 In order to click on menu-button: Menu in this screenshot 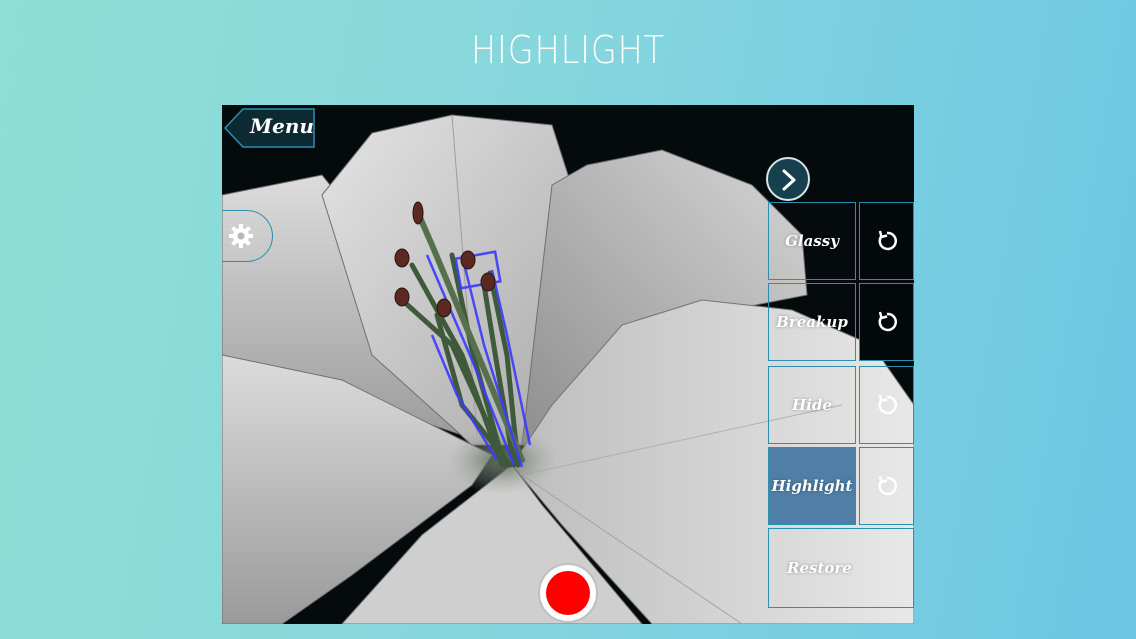, I will do `click(270, 128)`.